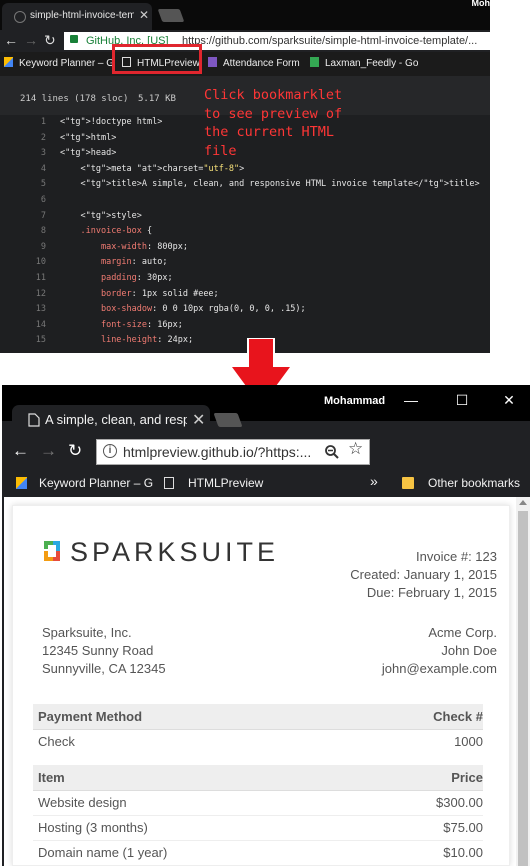 The width and height of the screenshot is (530, 866). What do you see at coordinates (467, 777) in the screenshot?
I see `price-label: Price` at bounding box center [467, 777].